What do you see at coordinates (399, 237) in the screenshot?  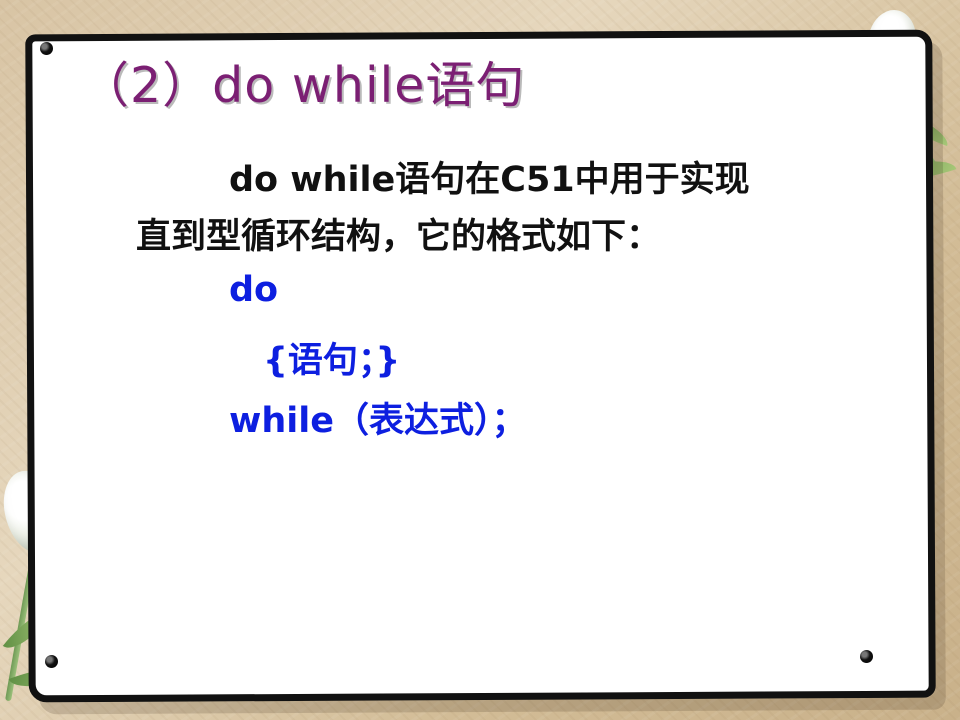 I see `description-line-2: 直到型循环结构，它的格式如下：` at bounding box center [399, 237].